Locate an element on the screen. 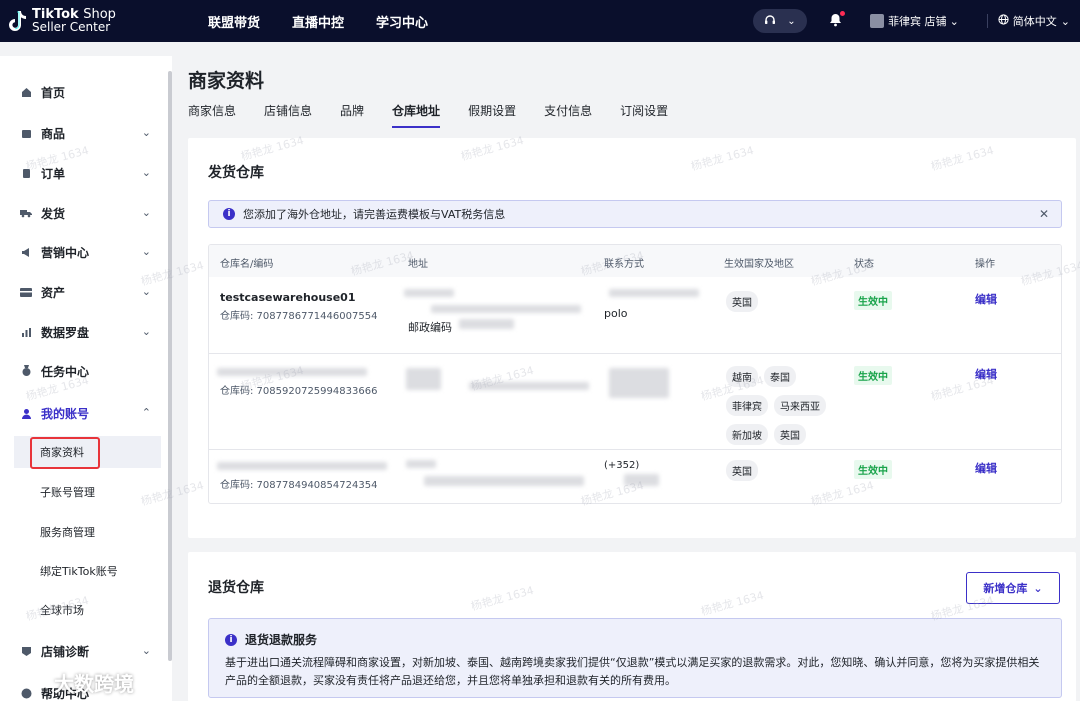 Image resolution: width=1080 pixels, height=701 pixels. sidebar-item-home: 首页 is located at coordinates (82, 92).